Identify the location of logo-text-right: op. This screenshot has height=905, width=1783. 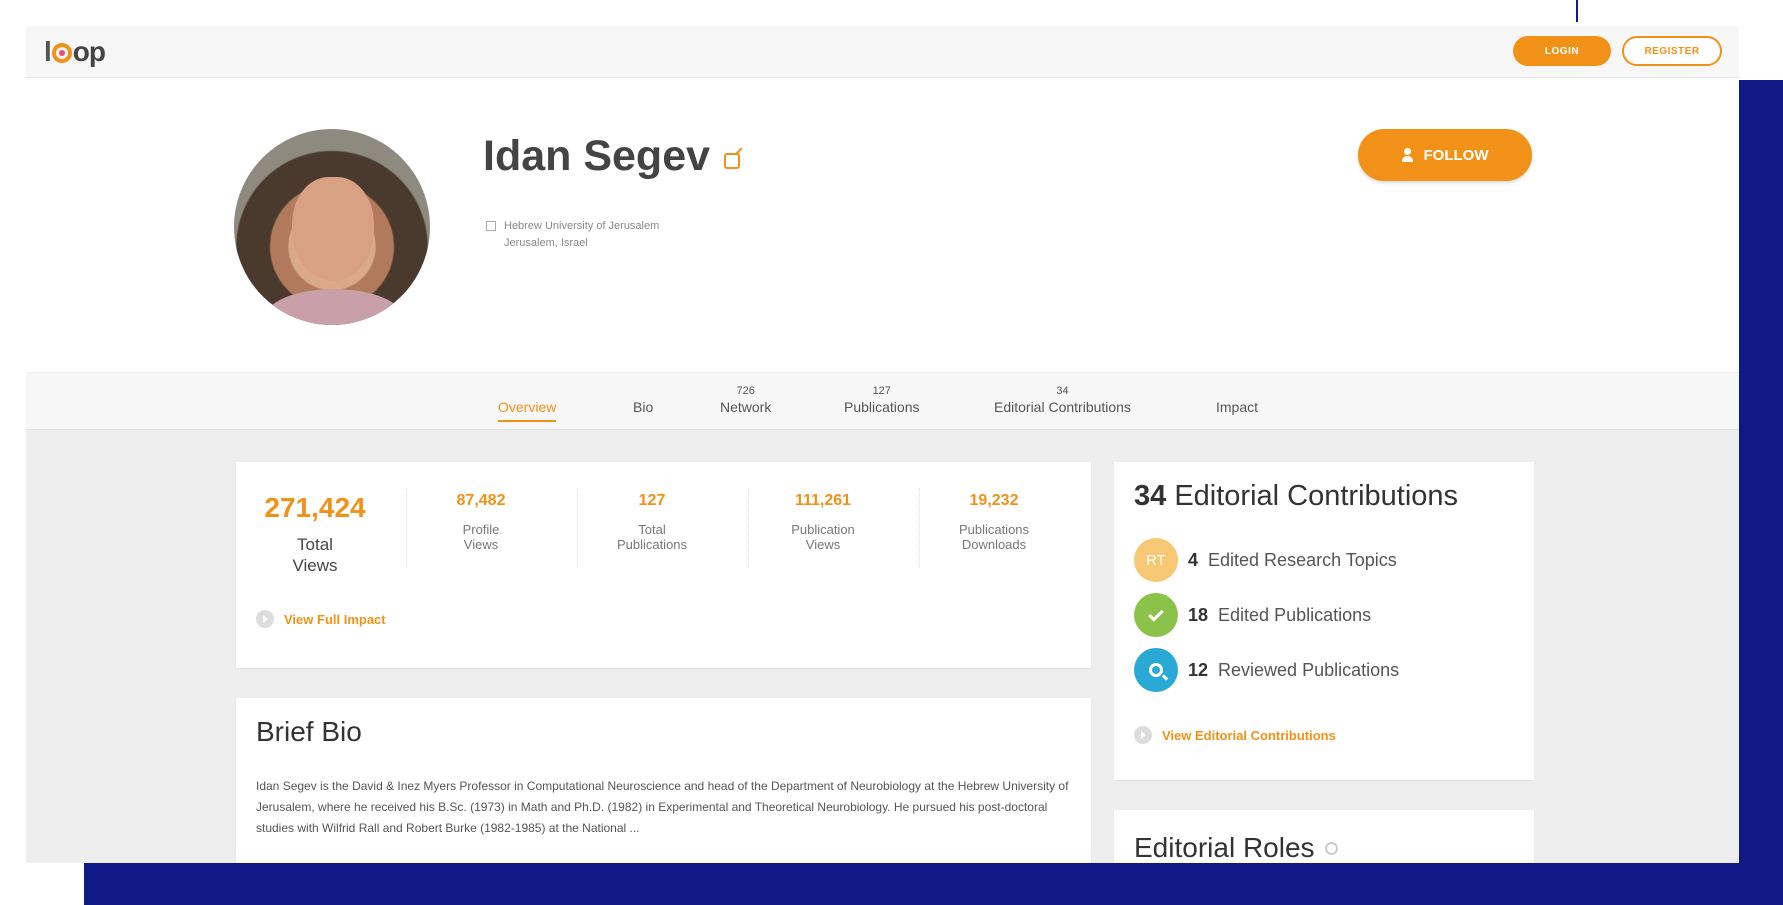
(89, 51).